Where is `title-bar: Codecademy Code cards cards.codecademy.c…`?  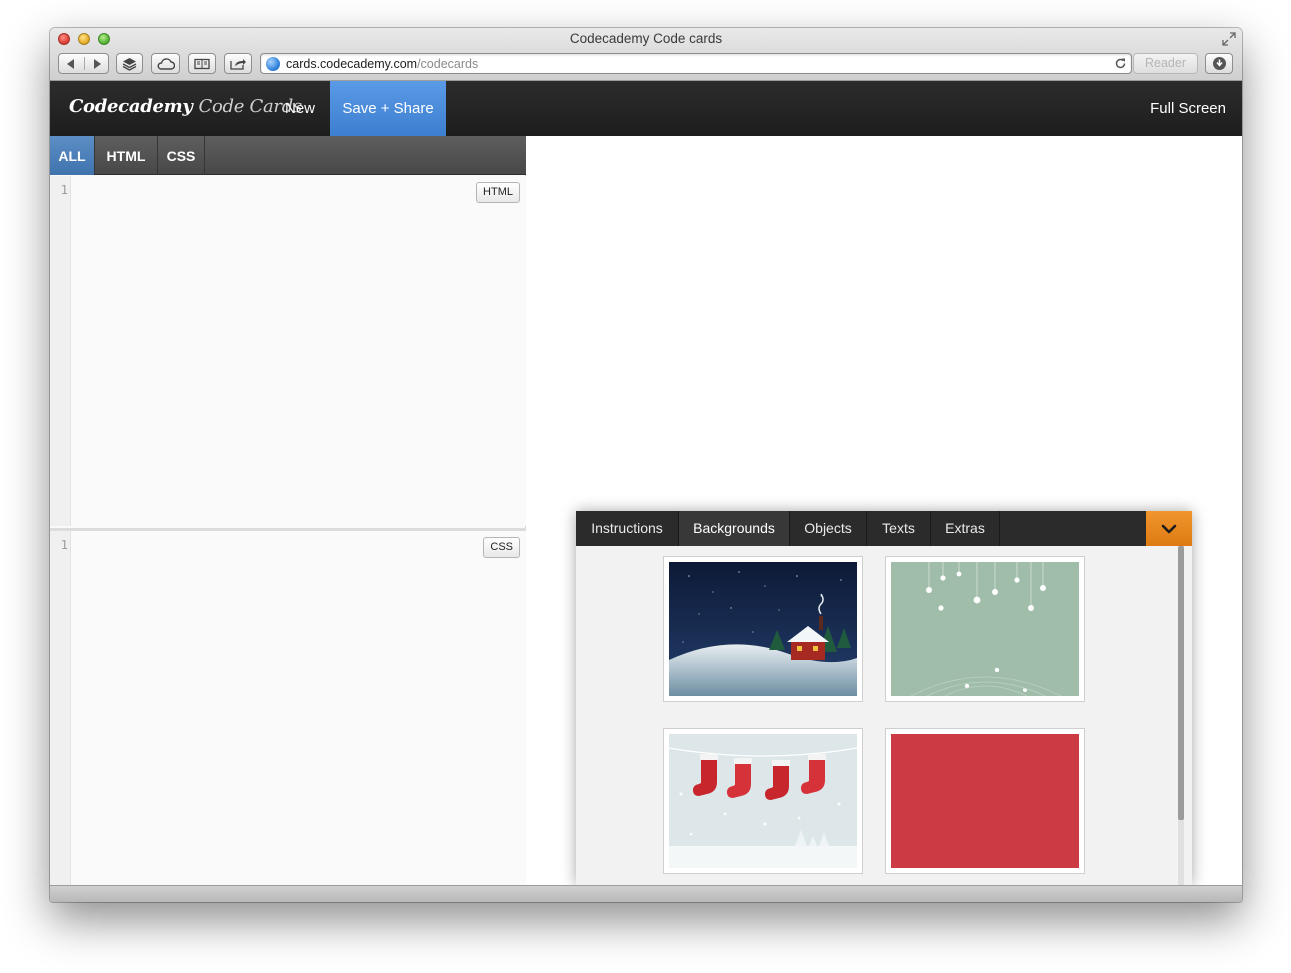 title-bar: Codecademy Code cards cards.codecademy.c… is located at coordinates (646, 54).